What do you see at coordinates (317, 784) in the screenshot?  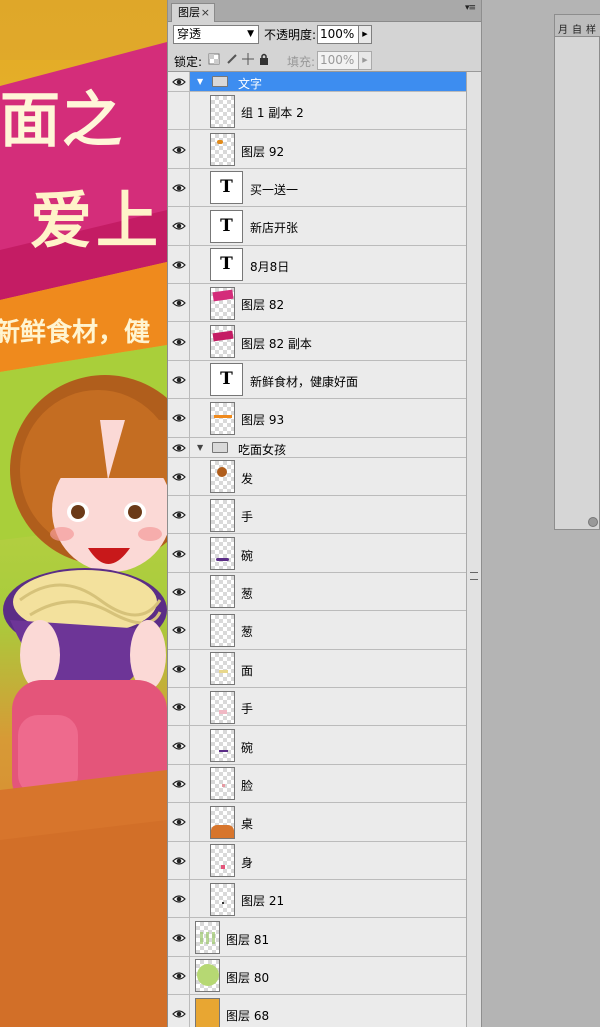 I see `layer-row: 脸` at bounding box center [317, 784].